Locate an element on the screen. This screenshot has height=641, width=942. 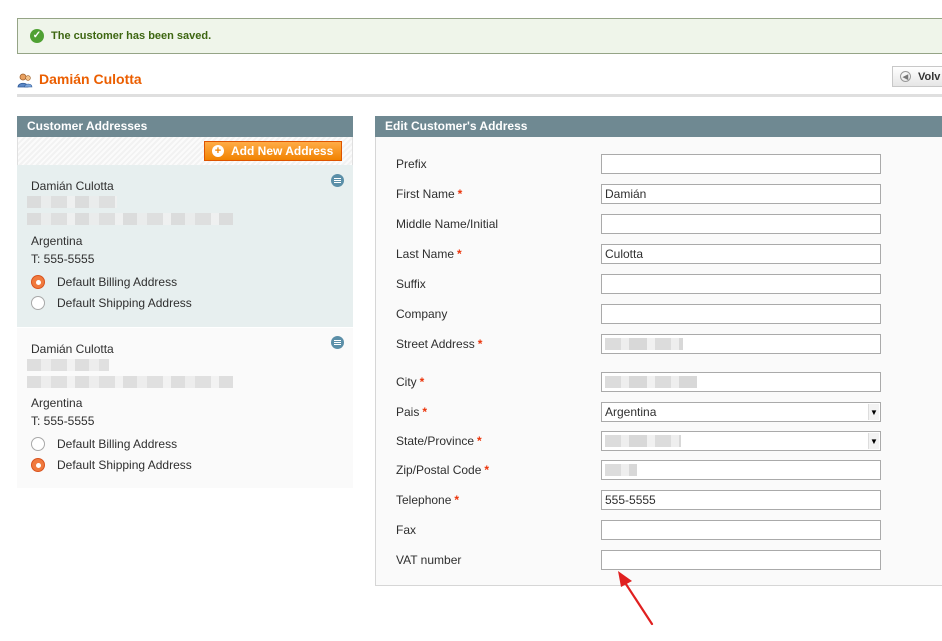
success-message-text: The customer has been saved. is located at coordinates (131, 36).